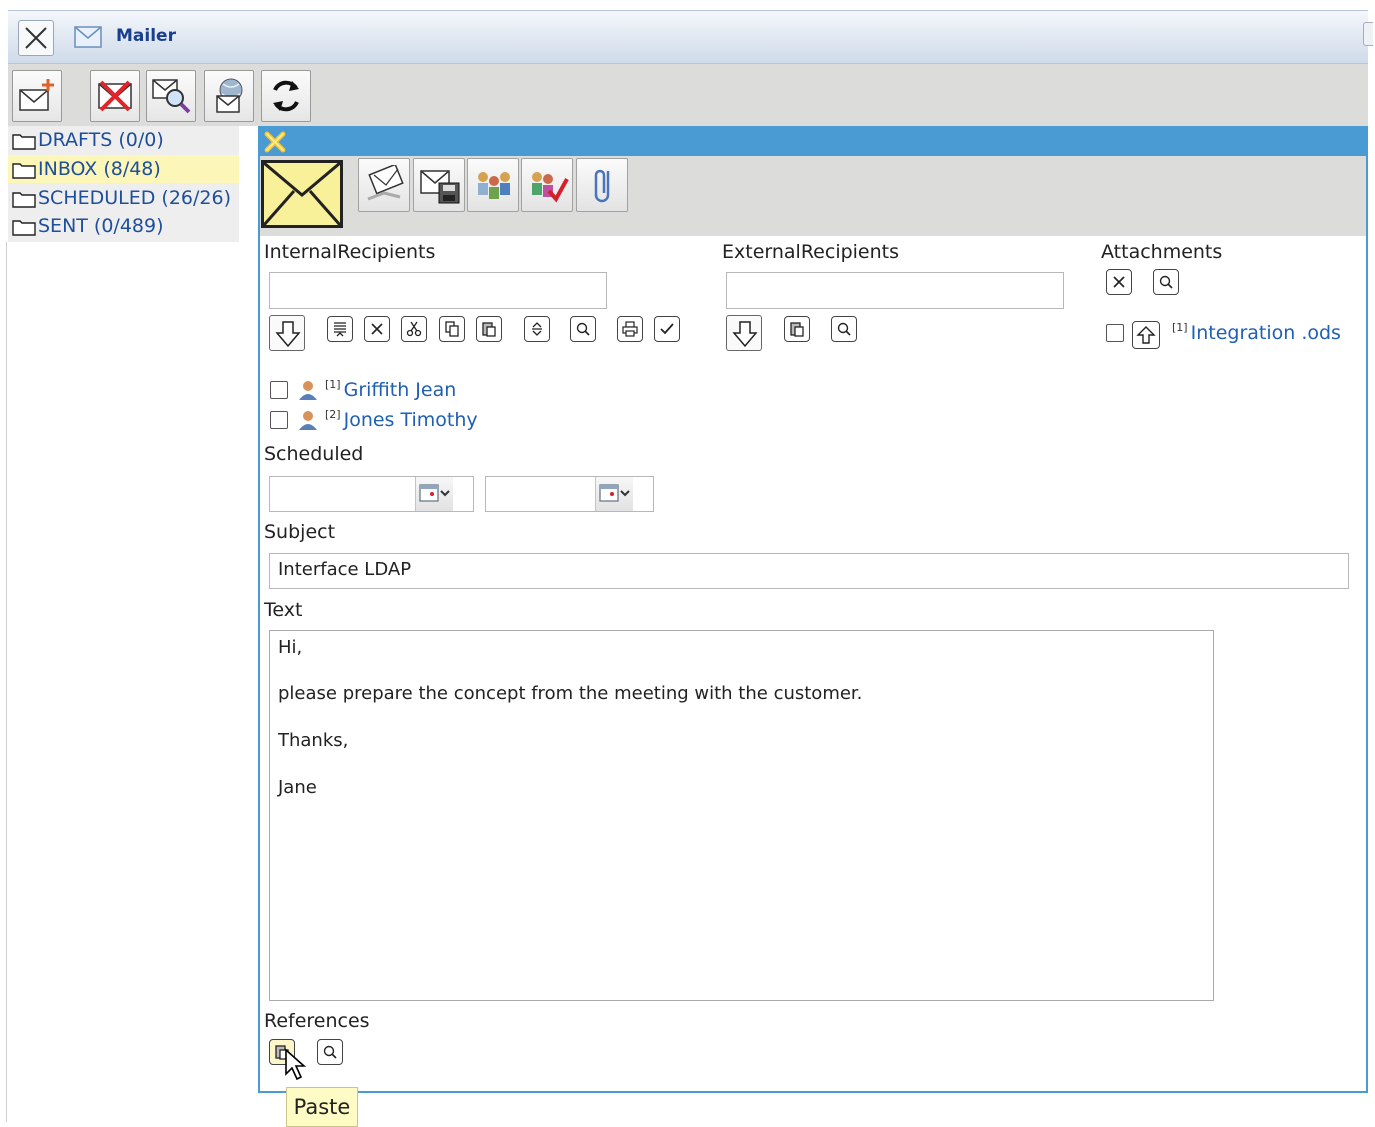 The height and width of the screenshot is (1127, 1375). What do you see at coordinates (283, 610) in the screenshot?
I see `text-label: Text` at bounding box center [283, 610].